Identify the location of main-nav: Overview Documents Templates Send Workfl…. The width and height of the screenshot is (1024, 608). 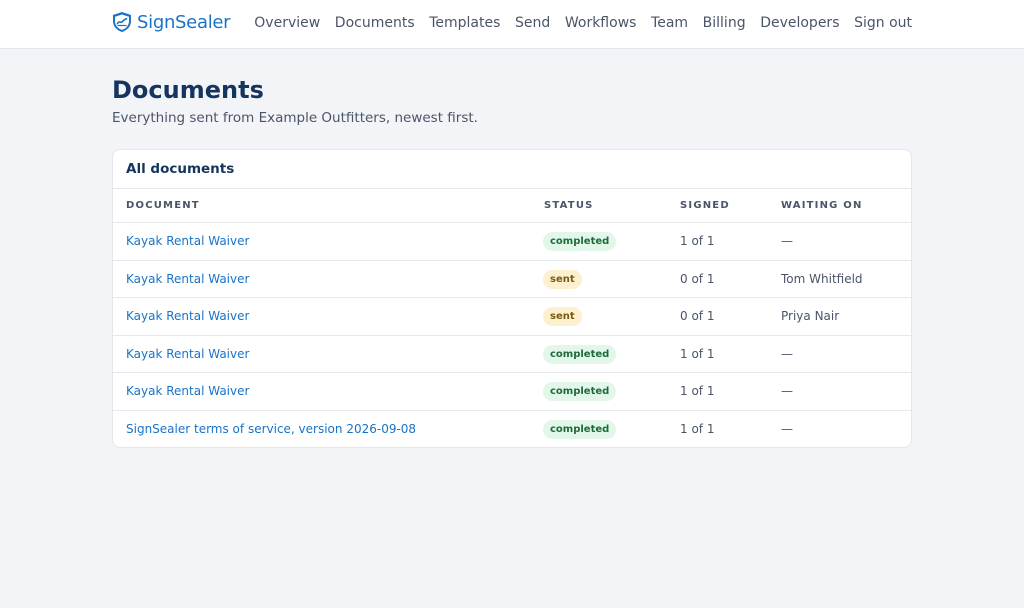
(583, 23).